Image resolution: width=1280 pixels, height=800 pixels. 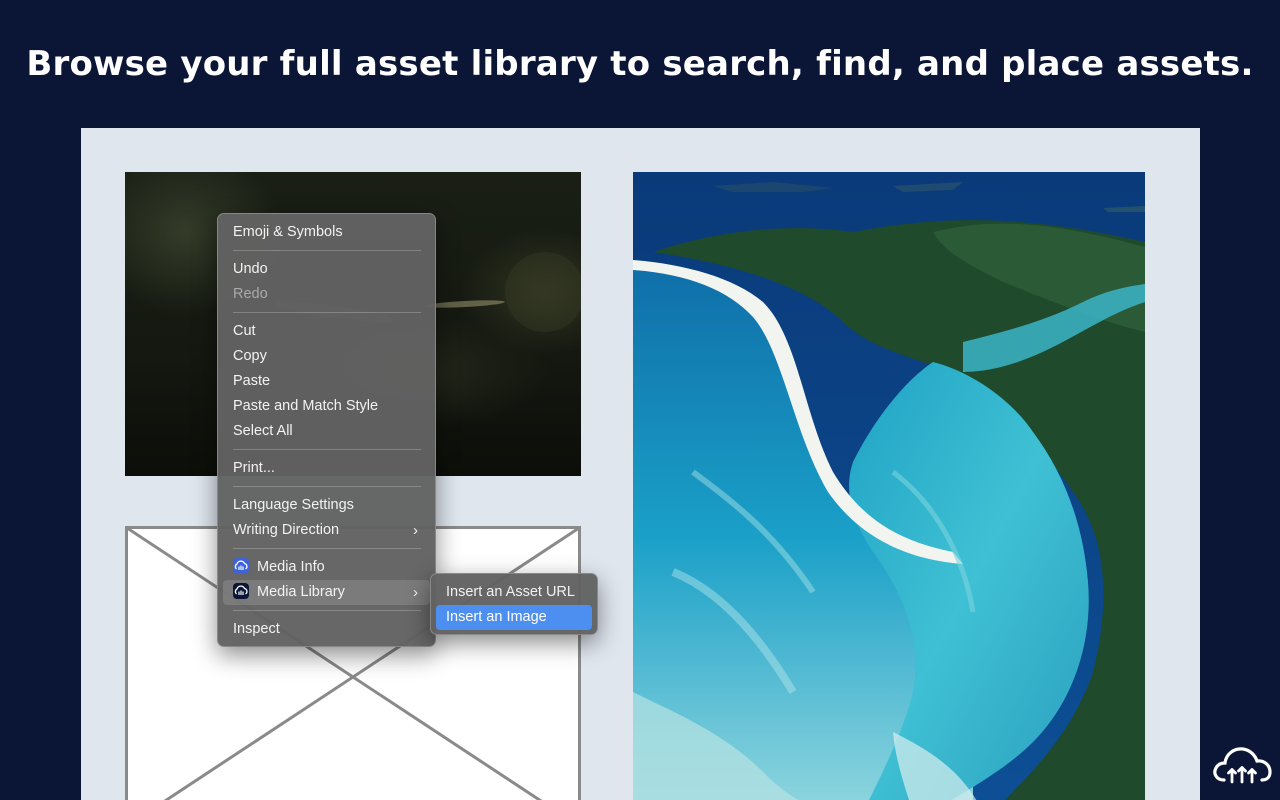 What do you see at coordinates (510, 592) in the screenshot?
I see `menu-item-label: Insert an Asset URL` at bounding box center [510, 592].